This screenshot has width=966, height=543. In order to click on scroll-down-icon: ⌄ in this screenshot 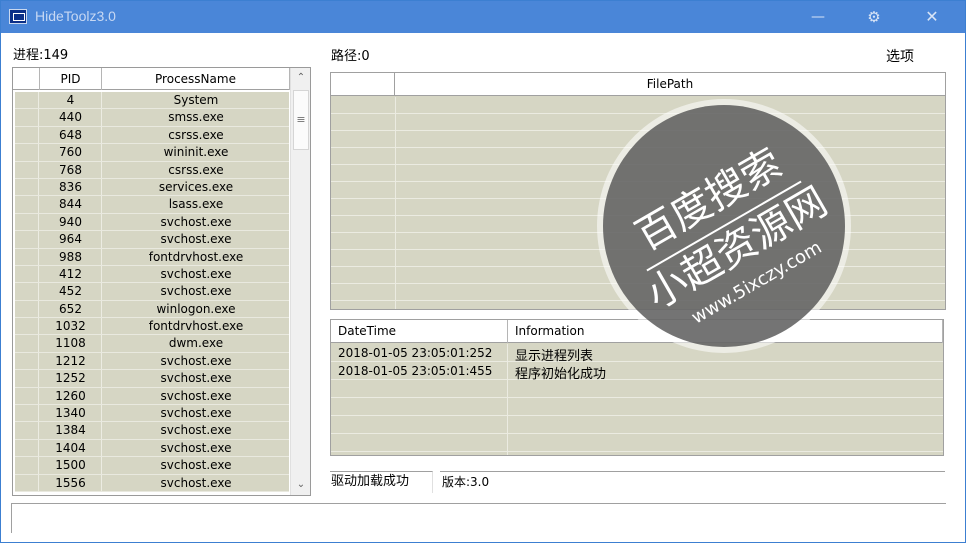, I will do `click(300, 485)`.